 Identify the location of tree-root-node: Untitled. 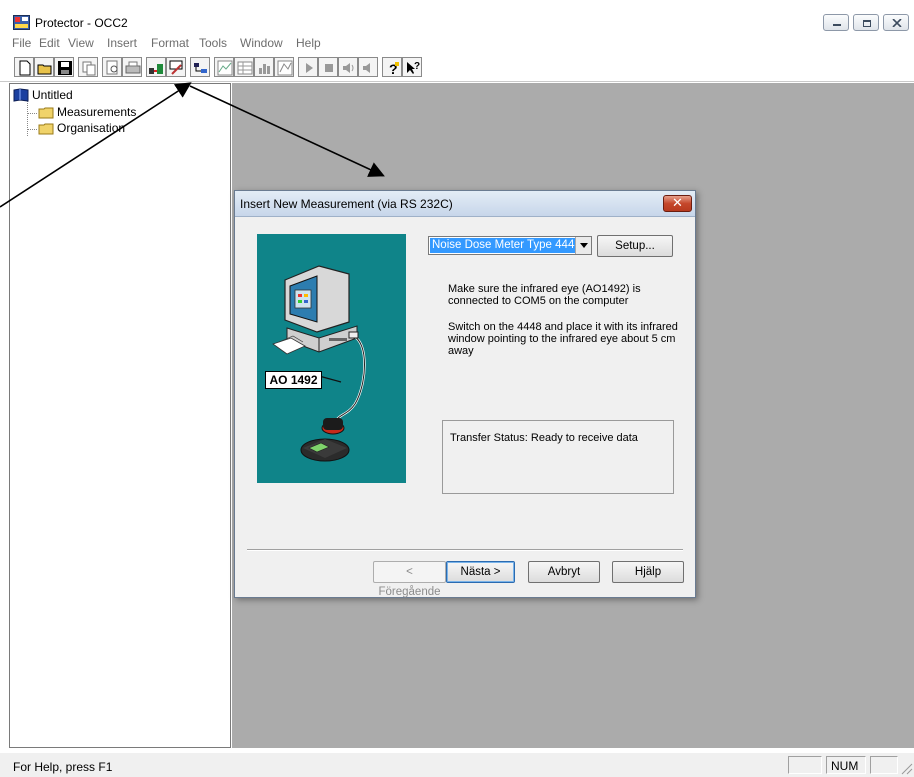
(43, 95).